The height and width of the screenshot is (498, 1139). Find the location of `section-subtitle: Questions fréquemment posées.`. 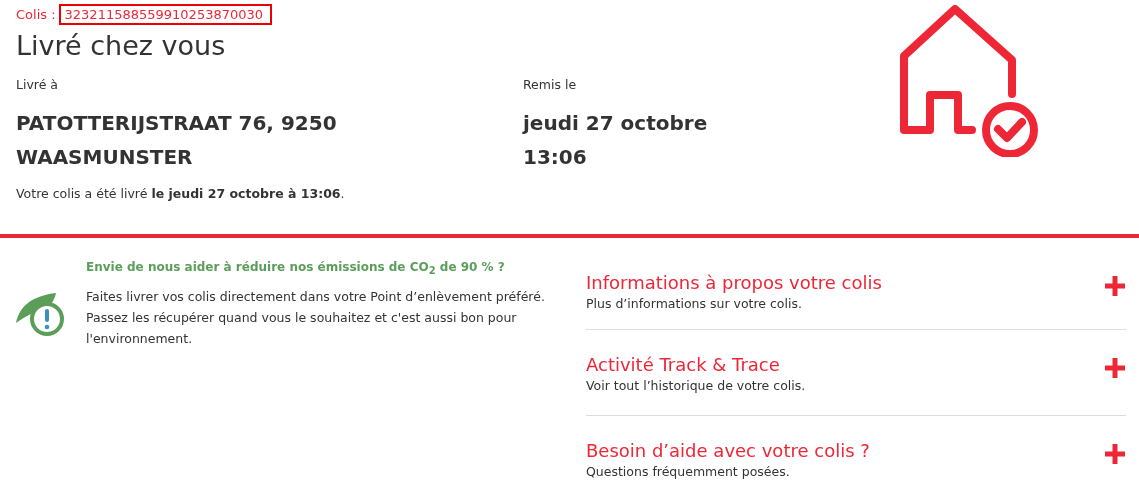

section-subtitle: Questions fréquemment posées. is located at coordinates (688, 471).